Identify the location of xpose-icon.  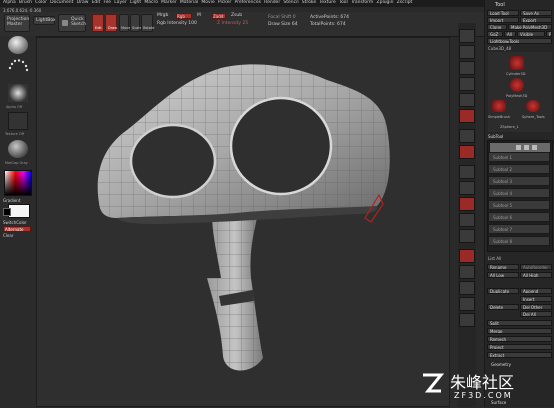
(467, 320).